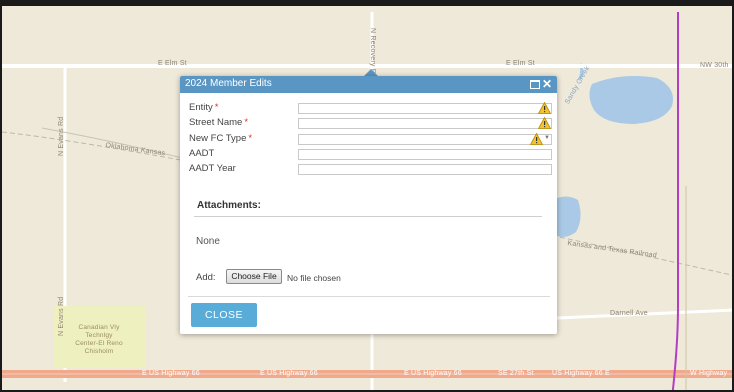 The height and width of the screenshot is (392, 734). Describe the element at coordinates (229, 205) in the screenshot. I see `attachments-title: Attachments:` at that location.